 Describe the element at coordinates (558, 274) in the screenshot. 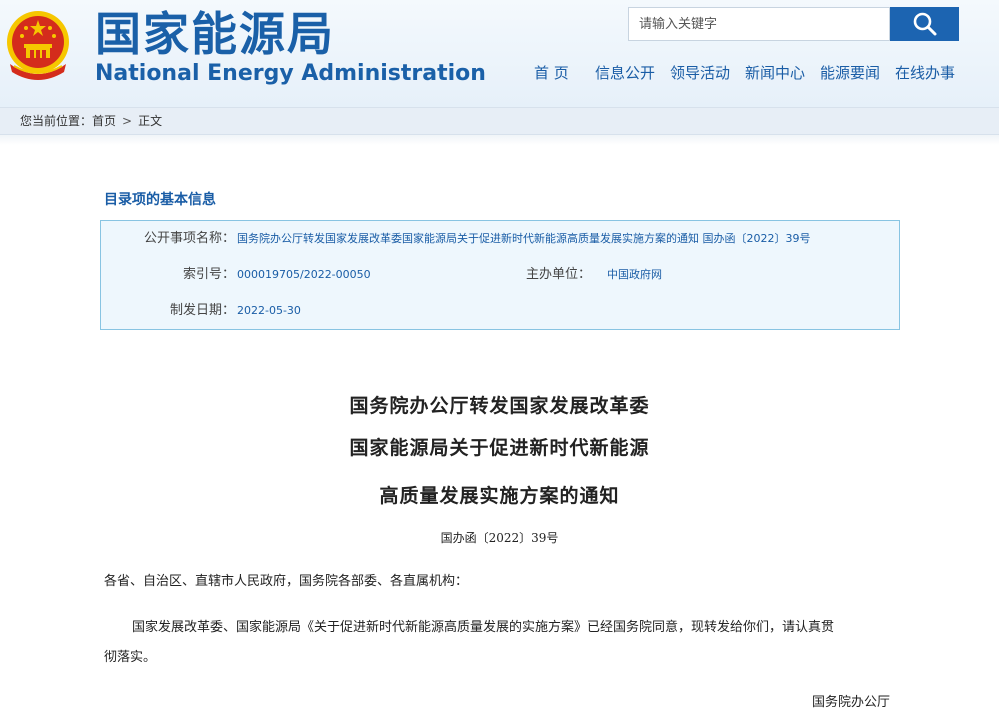

I see `host-label: 主办单位：` at that location.